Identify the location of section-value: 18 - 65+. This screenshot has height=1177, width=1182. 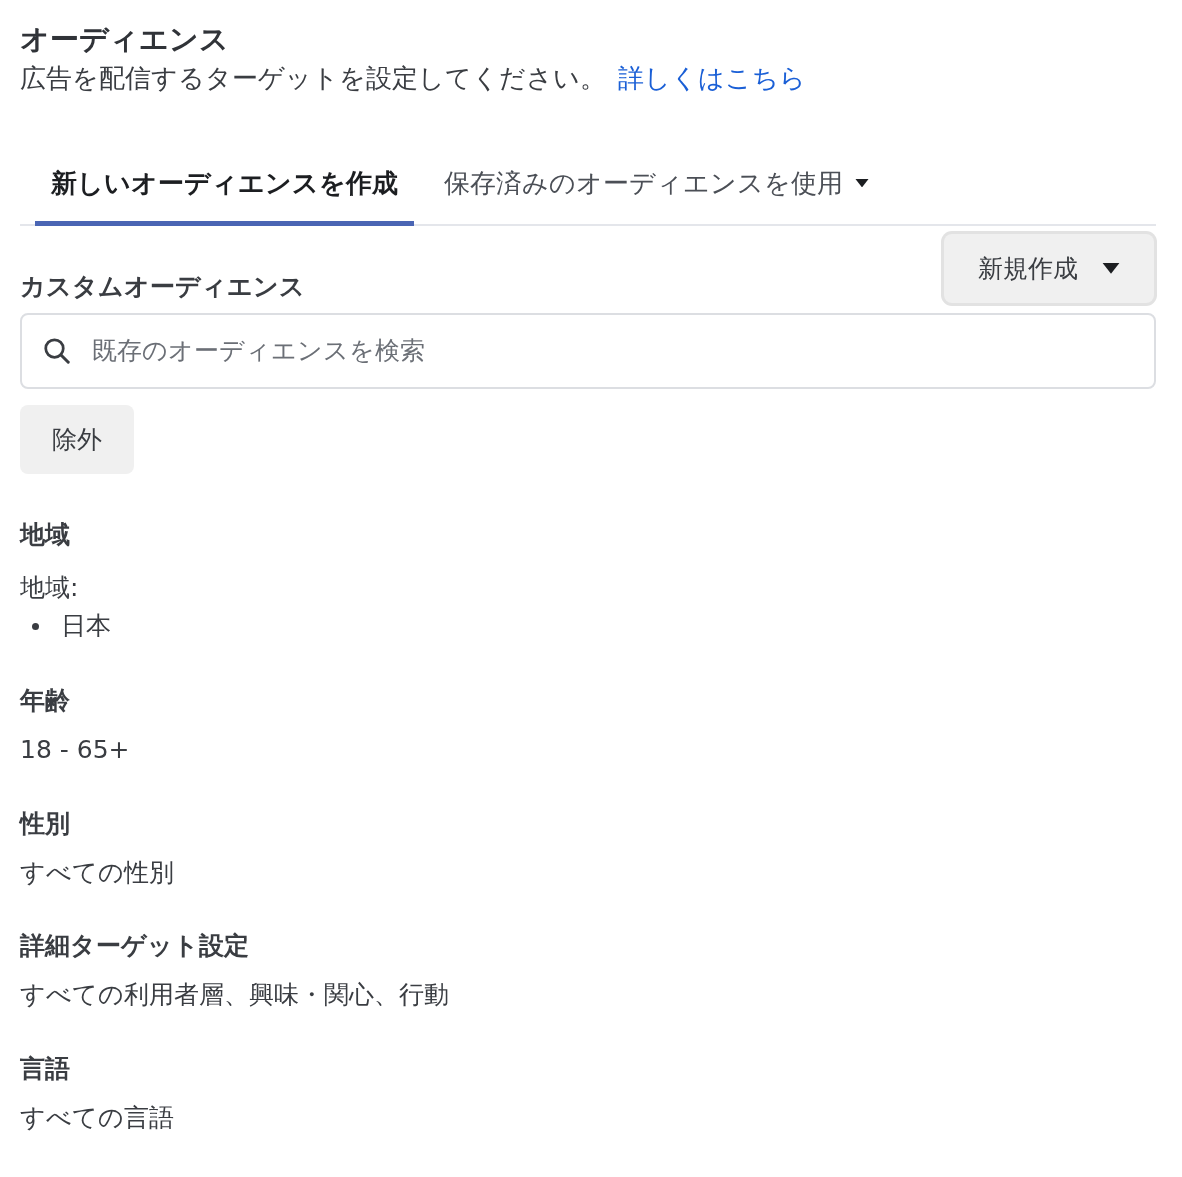
(75, 750).